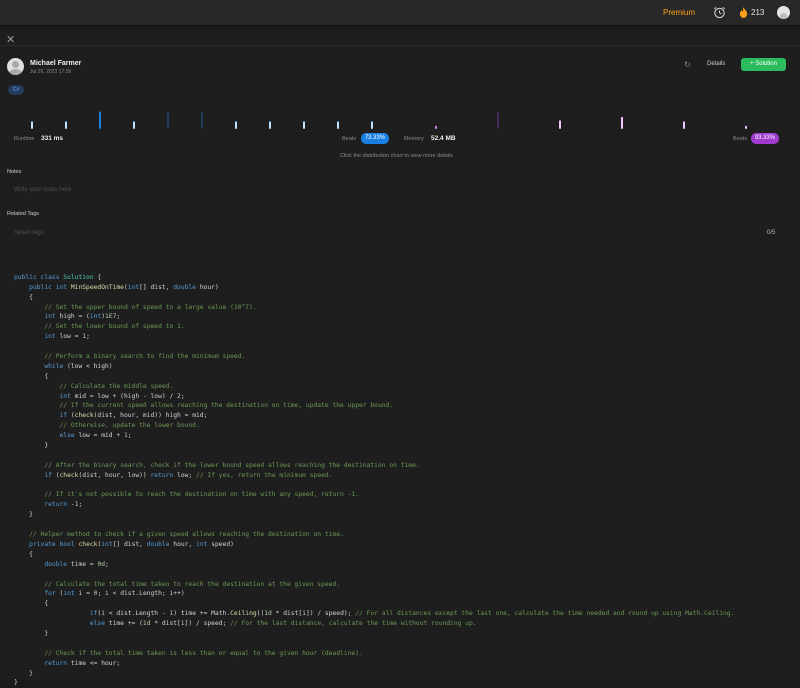  I want to click on premium-link: Premium, so click(679, 12).